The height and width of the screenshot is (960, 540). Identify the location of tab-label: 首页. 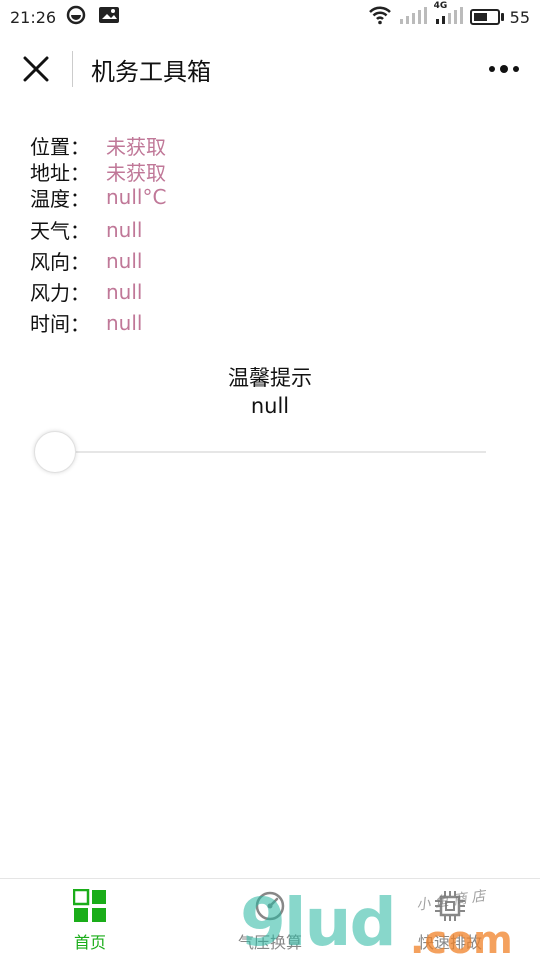
(89, 942).